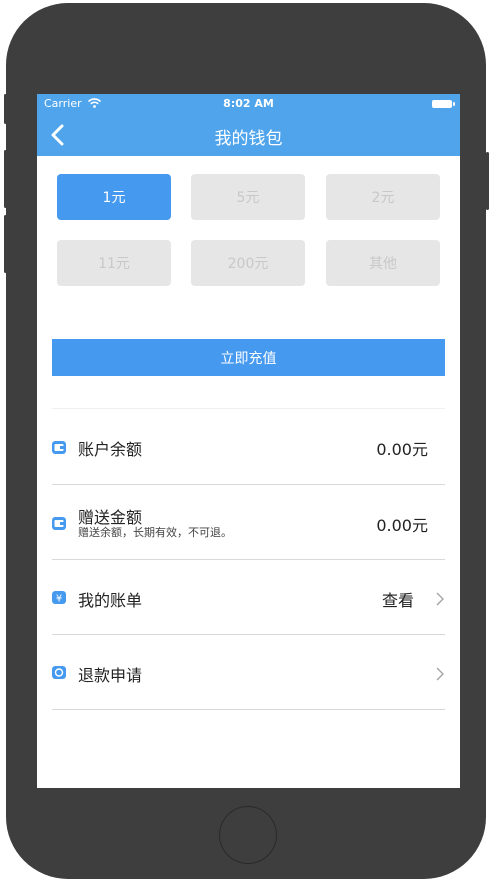 This screenshot has width=497, height=883. Describe the element at coordinates (402, 449) in the screenshot. I see `account-balance-value: 0.00元` at that location.